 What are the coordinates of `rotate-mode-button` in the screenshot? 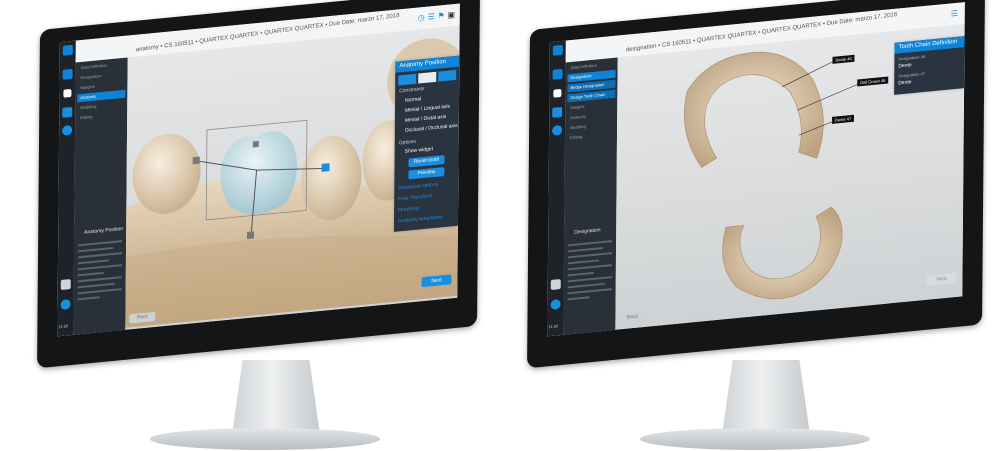 It's located at (447, 75).